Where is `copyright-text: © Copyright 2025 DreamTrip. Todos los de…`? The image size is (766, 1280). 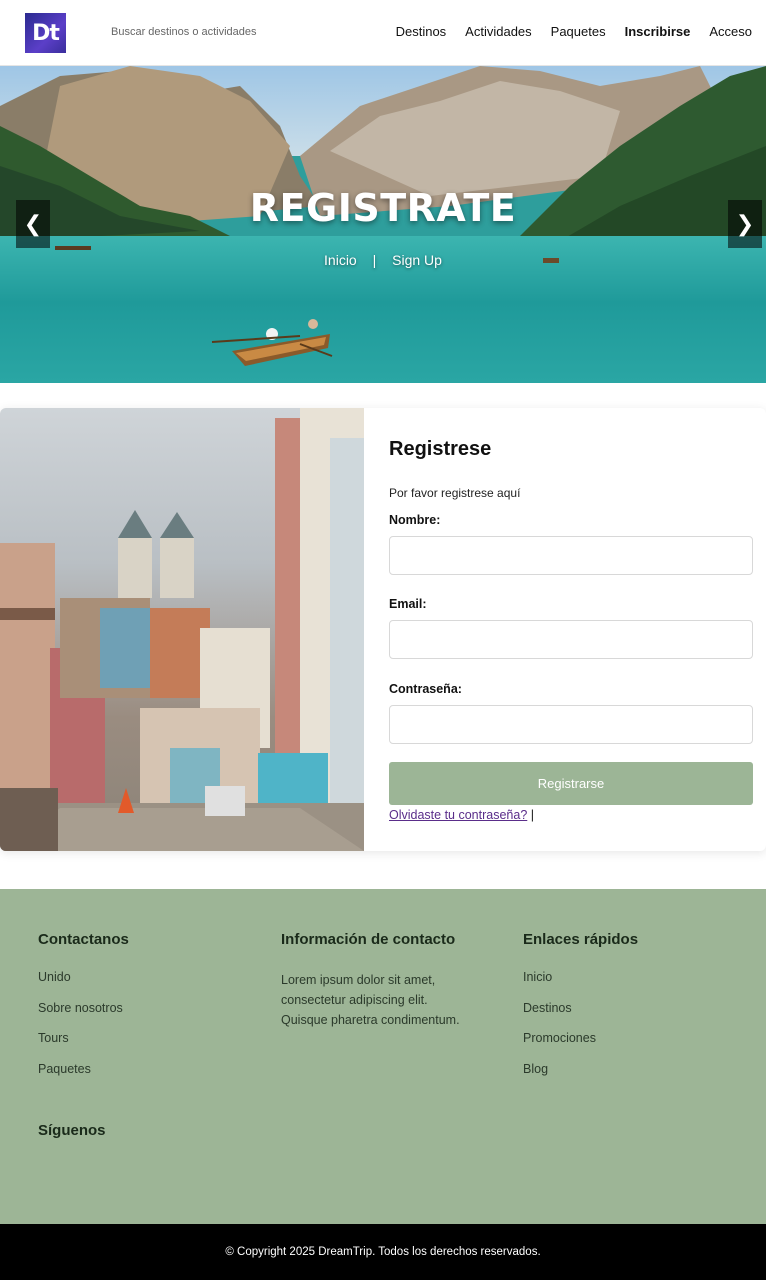
copyright-text: © Copyright 2025 DreamTrip. Todos los de… is located at coordinates (383, 1252).